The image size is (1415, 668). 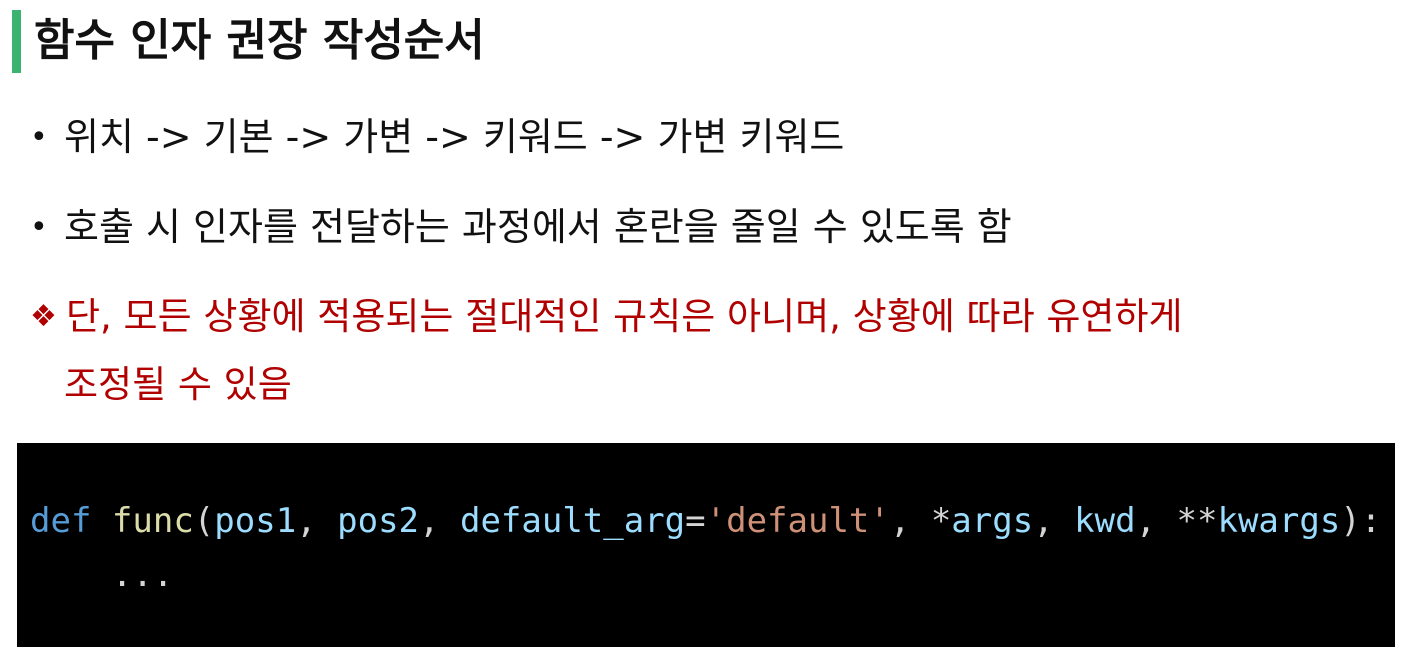 What do you see at coordinates (797, 521) in the screenshot?
I see `code-string: 'default'` at bounding box center [797, 521].